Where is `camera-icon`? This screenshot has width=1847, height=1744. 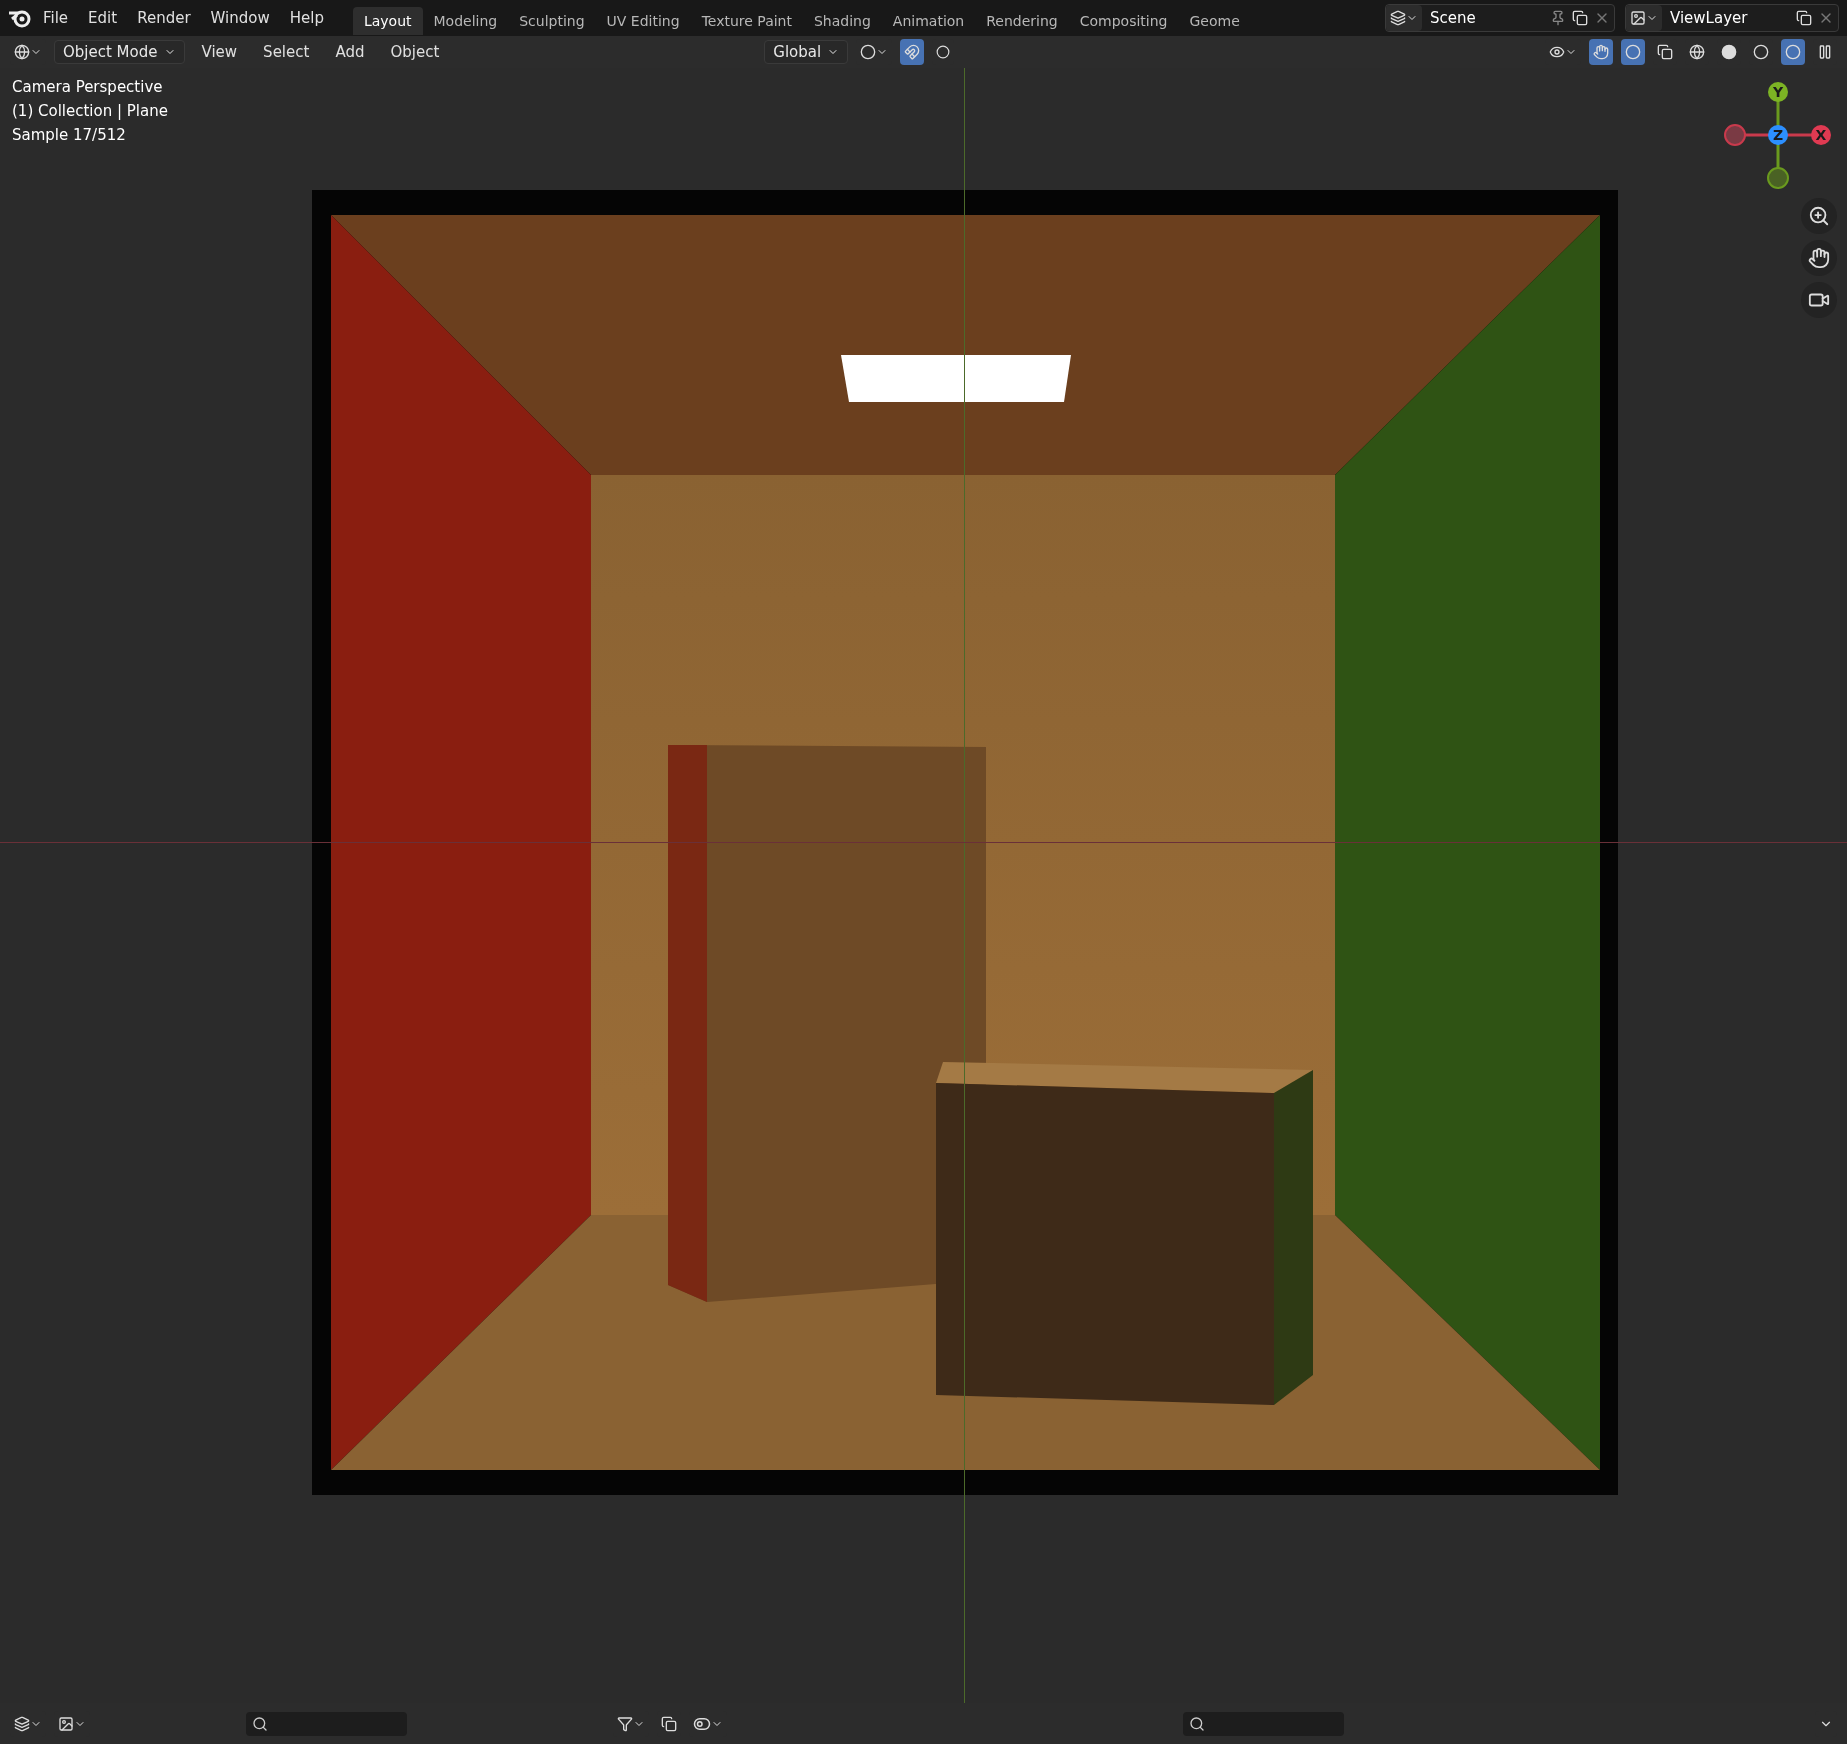
camera-icon is located at coordinates (1819, 300).